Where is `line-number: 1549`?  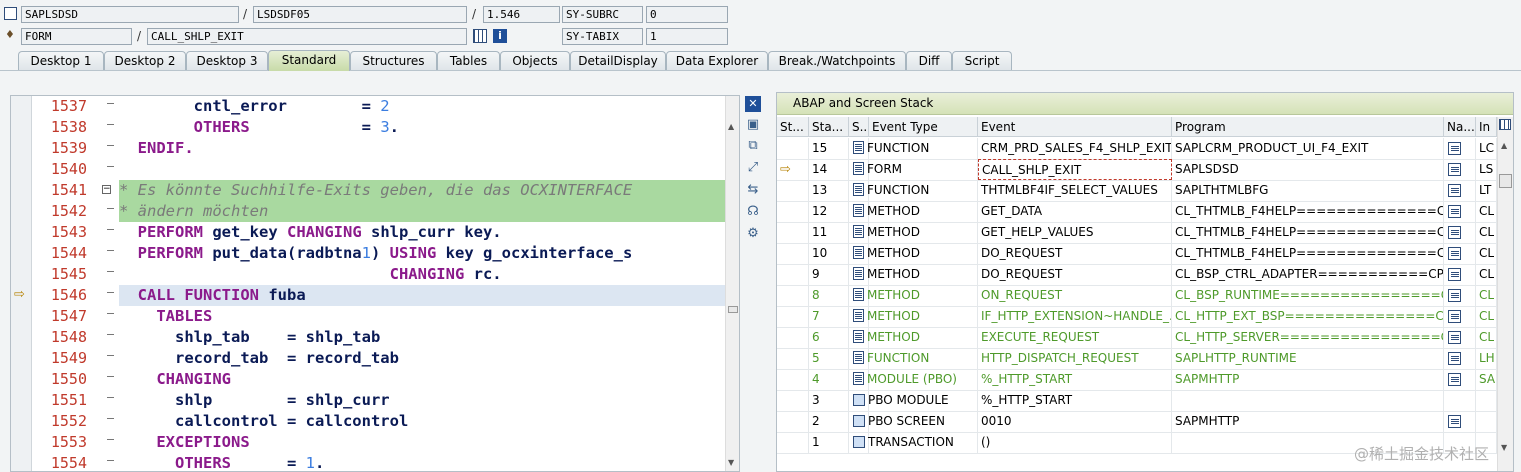 line-number: 1549 is located at coordinates (59, 358).